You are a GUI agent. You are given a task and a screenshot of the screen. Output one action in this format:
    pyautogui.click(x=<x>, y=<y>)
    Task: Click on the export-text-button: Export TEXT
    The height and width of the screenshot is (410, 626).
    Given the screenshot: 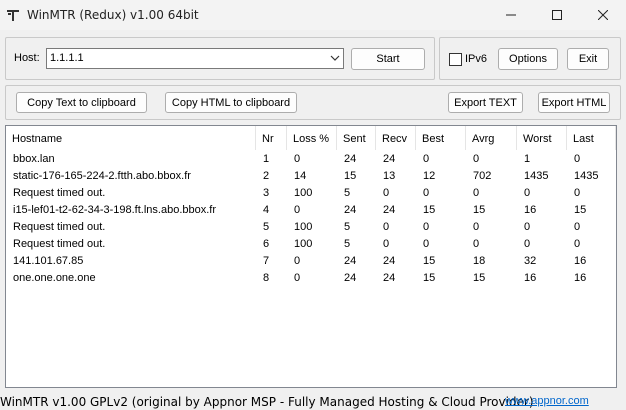 What is the action you would take?
    pyautogui.click(x=485, y=102)
    